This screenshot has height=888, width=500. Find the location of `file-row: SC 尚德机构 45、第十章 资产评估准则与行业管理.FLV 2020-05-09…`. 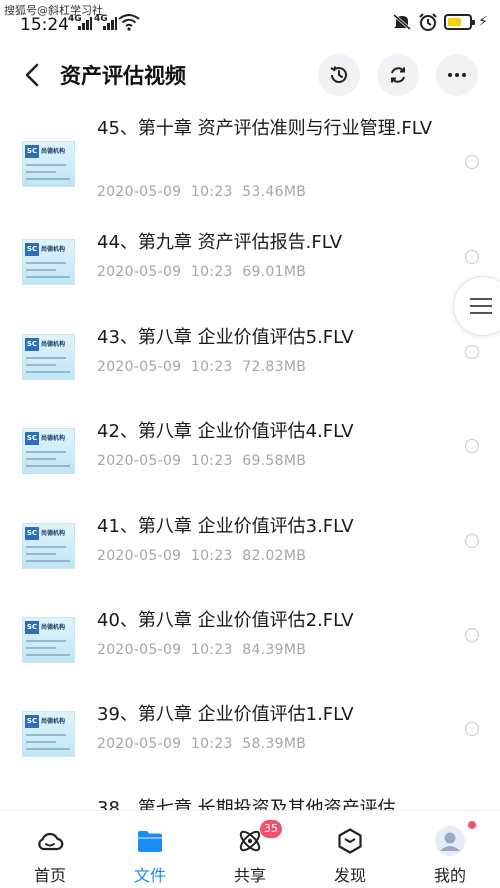

file-row: SC 尚德机构 45、第十章 资产评估准则与行业管理.FLV 2020-05-09… is located at coordinates (250, 161).